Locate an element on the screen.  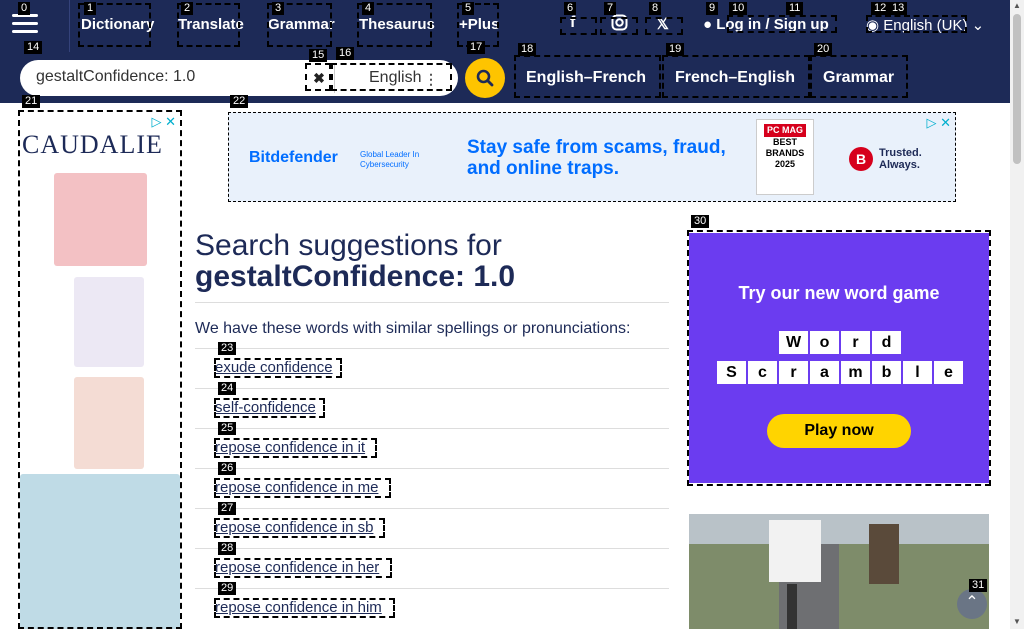
annotation-label: 15 is located at coordinates (318, 55).